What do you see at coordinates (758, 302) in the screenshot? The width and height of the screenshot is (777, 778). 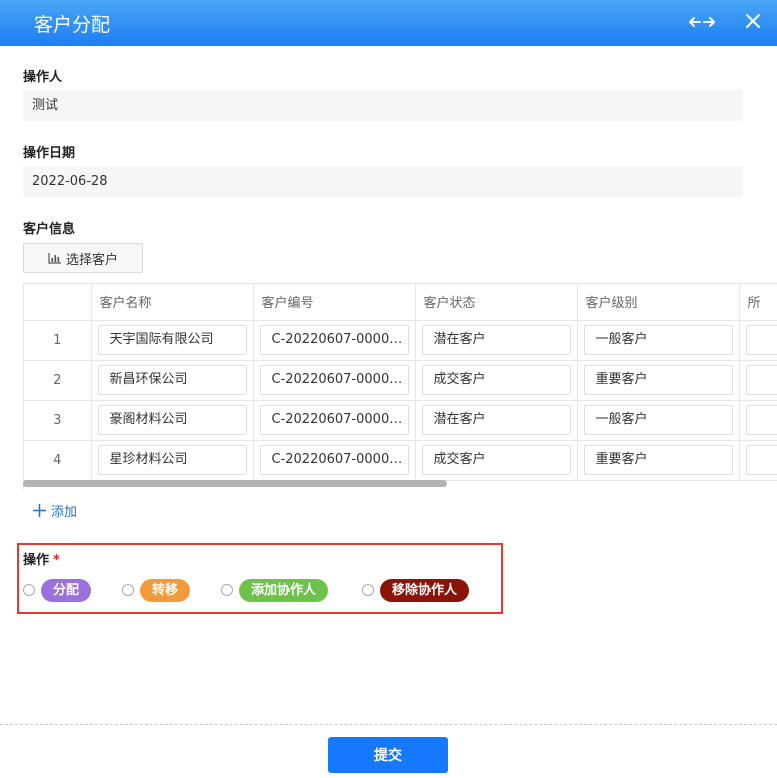 I see `column-header-owner: 所` at bounding box center [758, 302].